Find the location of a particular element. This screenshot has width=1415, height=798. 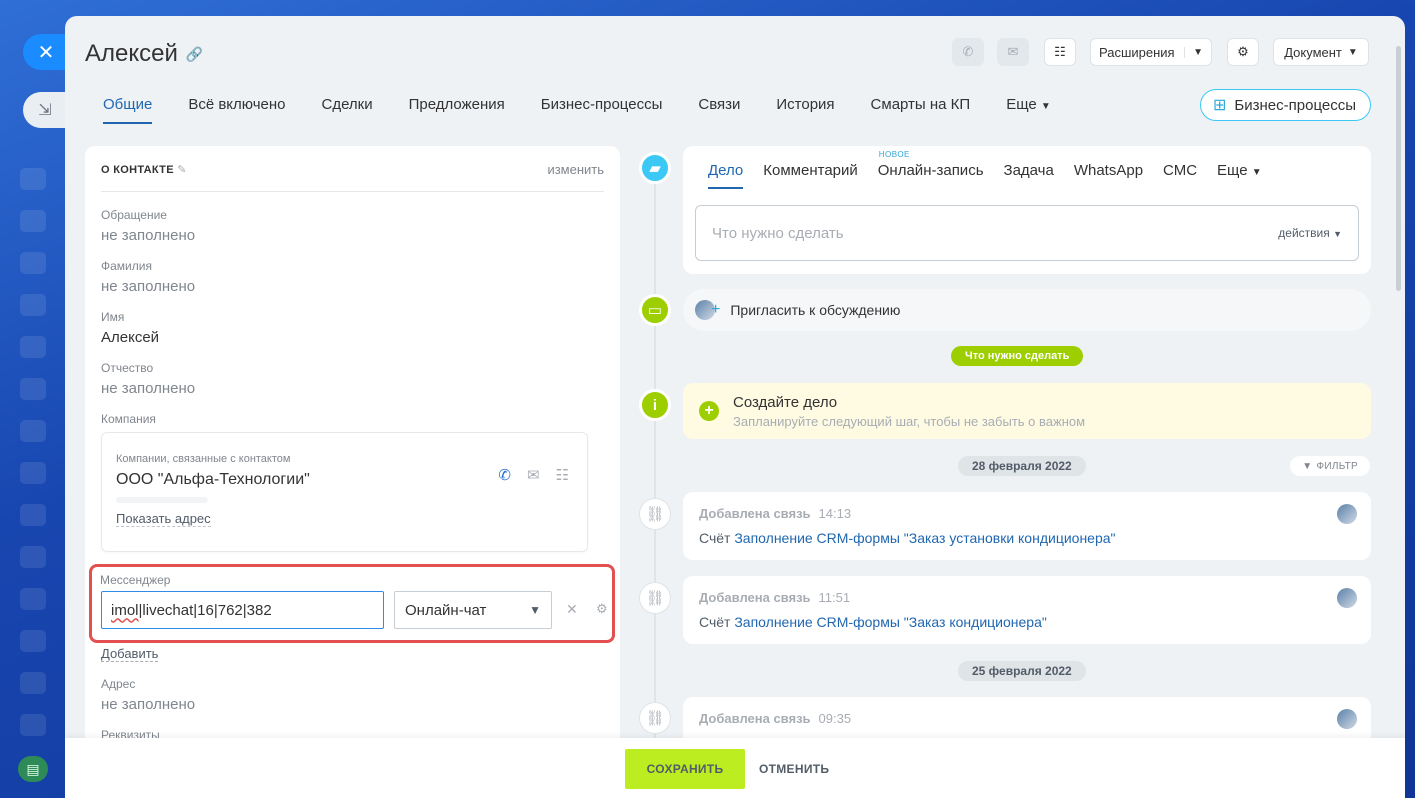

gear-icon: ⚙ is located at coordinates (602, 609).